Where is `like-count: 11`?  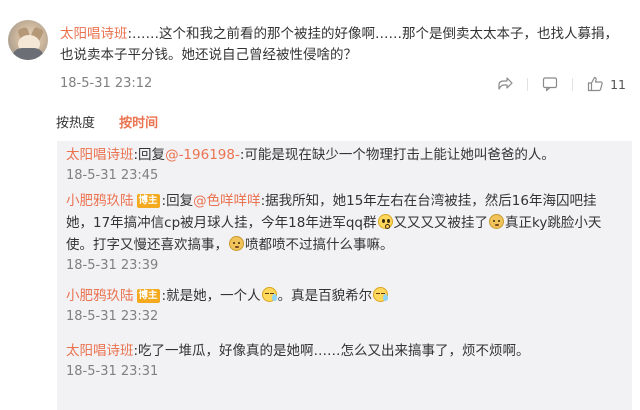
like-count: 11 is located at coordinates (618, 84).